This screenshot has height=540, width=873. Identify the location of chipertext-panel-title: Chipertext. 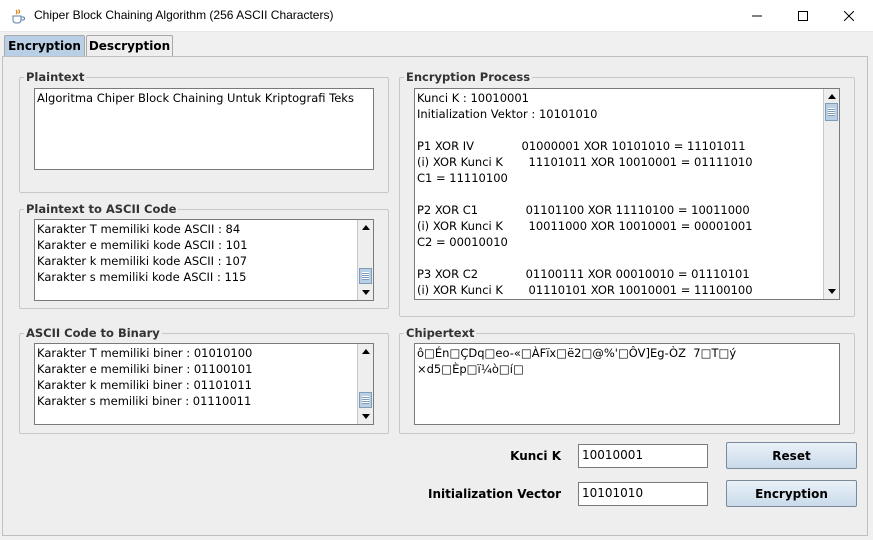
(440, 333).